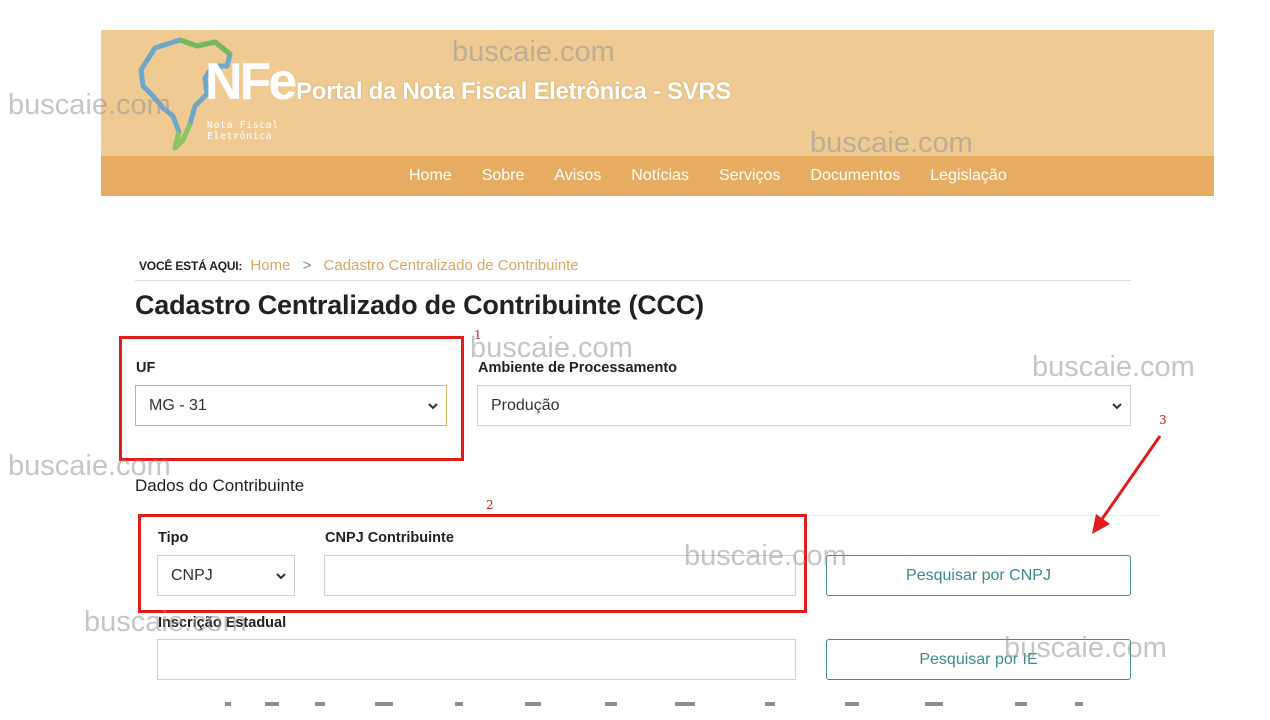 The width and height of the screenshot is (1270, 720). Describe the element at coordinates (1163, 420) in the screenshot. I see `annotation-number-3: 3` at that location.